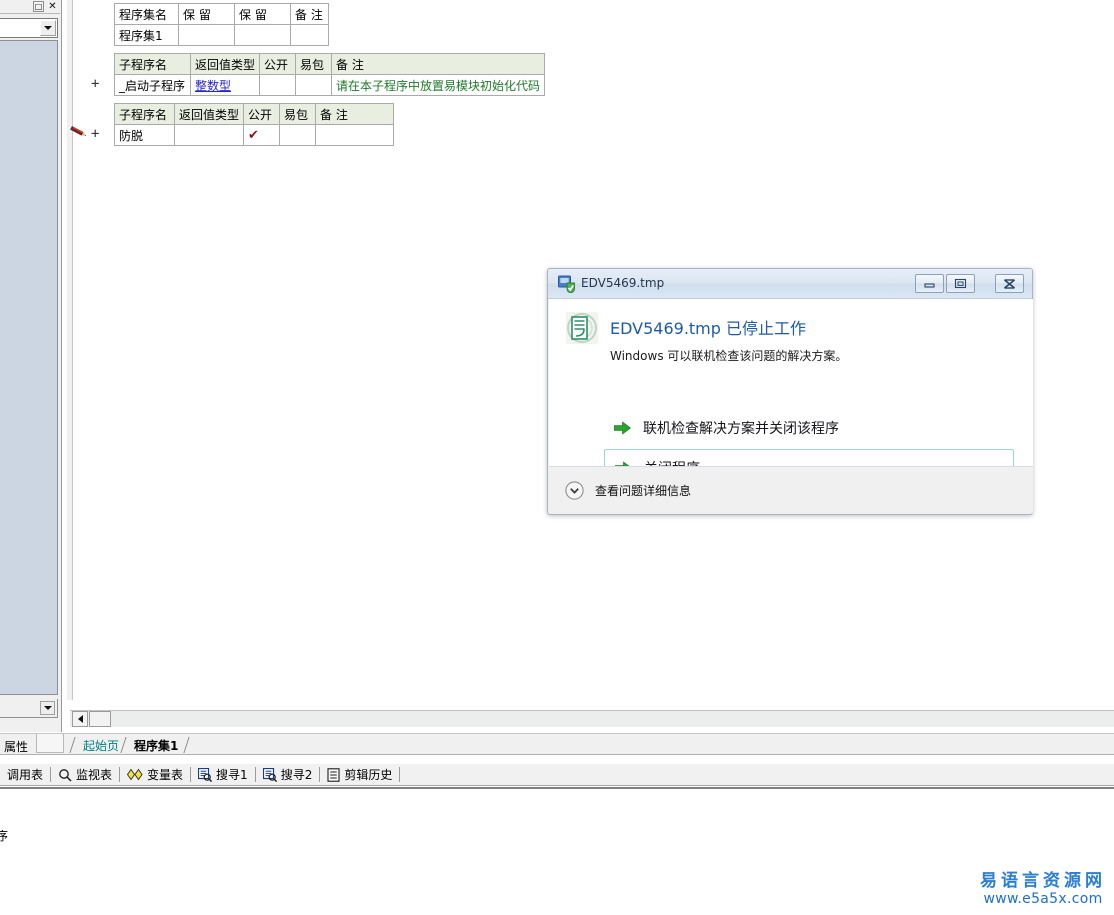 This screenshot has height=915, width=1114. Describe the element at coordinates (70, 350) in the screenshot. I see `editor-gutter-rule` at that location.